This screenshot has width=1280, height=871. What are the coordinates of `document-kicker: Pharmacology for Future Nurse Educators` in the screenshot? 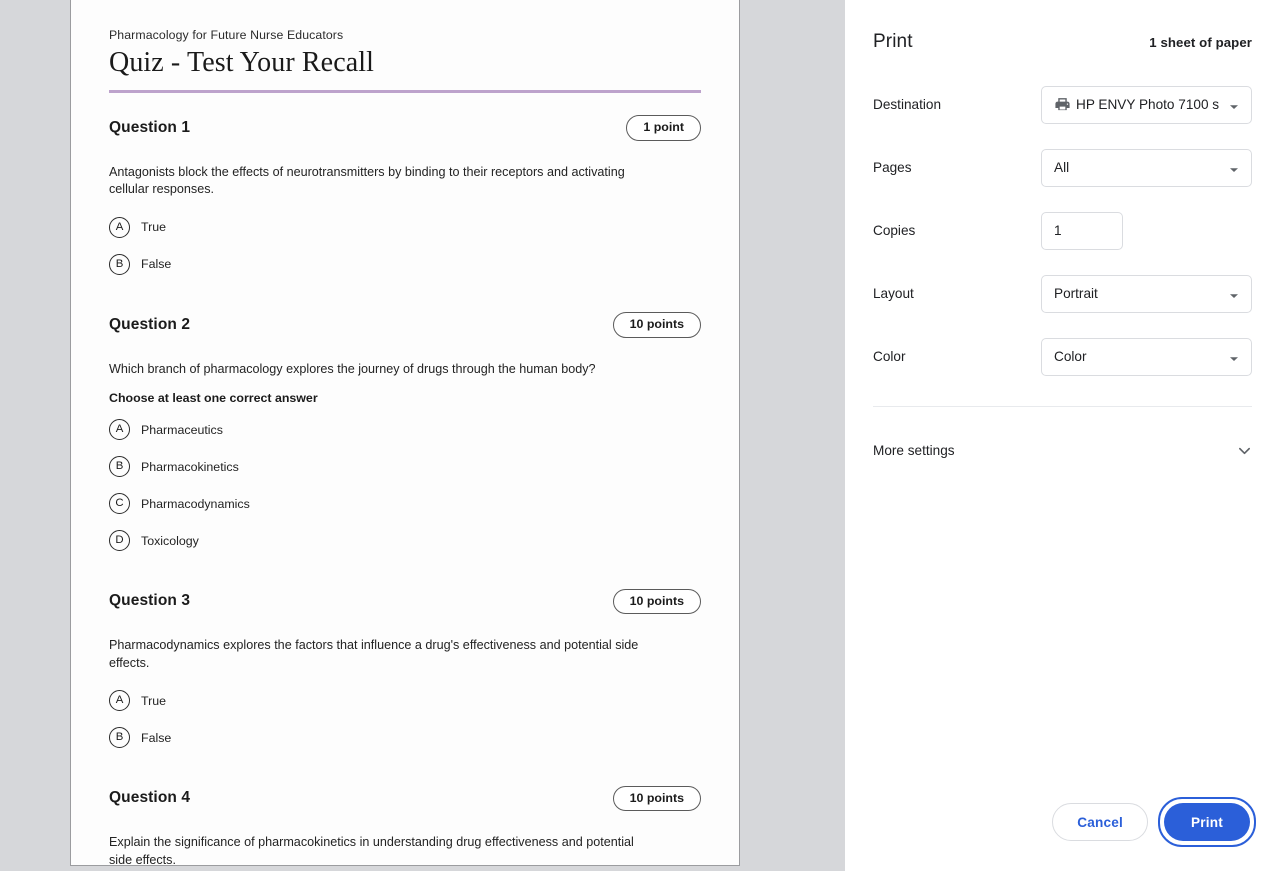 It's located at (226, 35).